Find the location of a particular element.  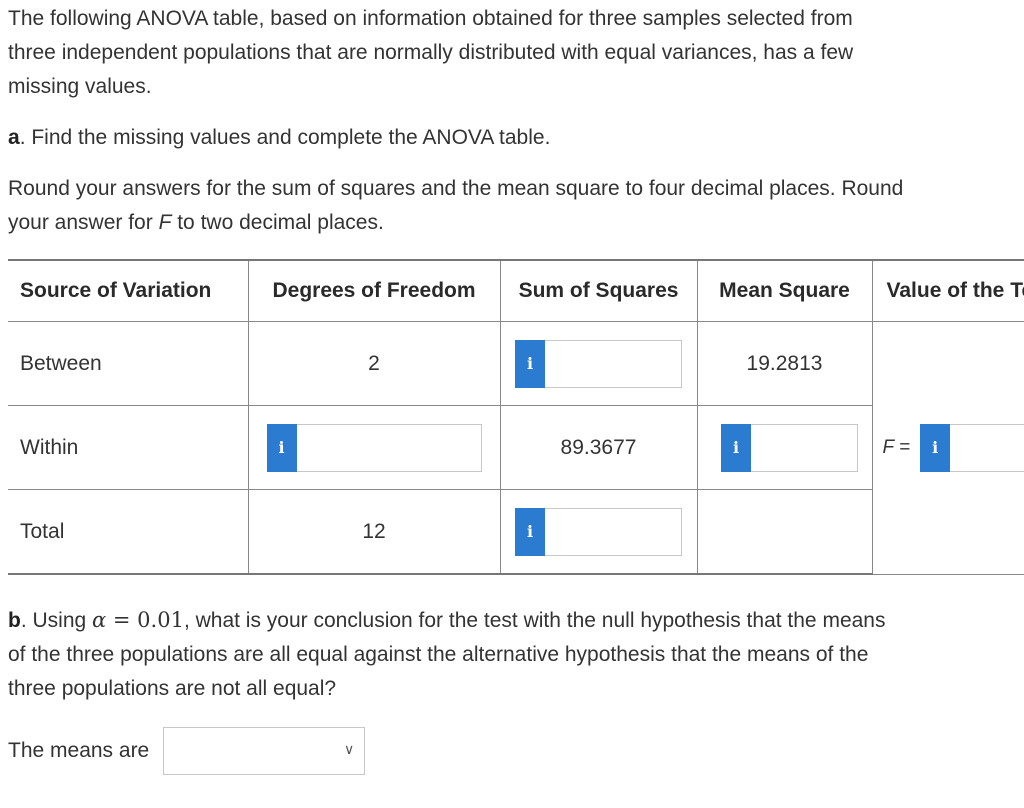

means-dropdown: ∨ is located at coordinates (264, 751).